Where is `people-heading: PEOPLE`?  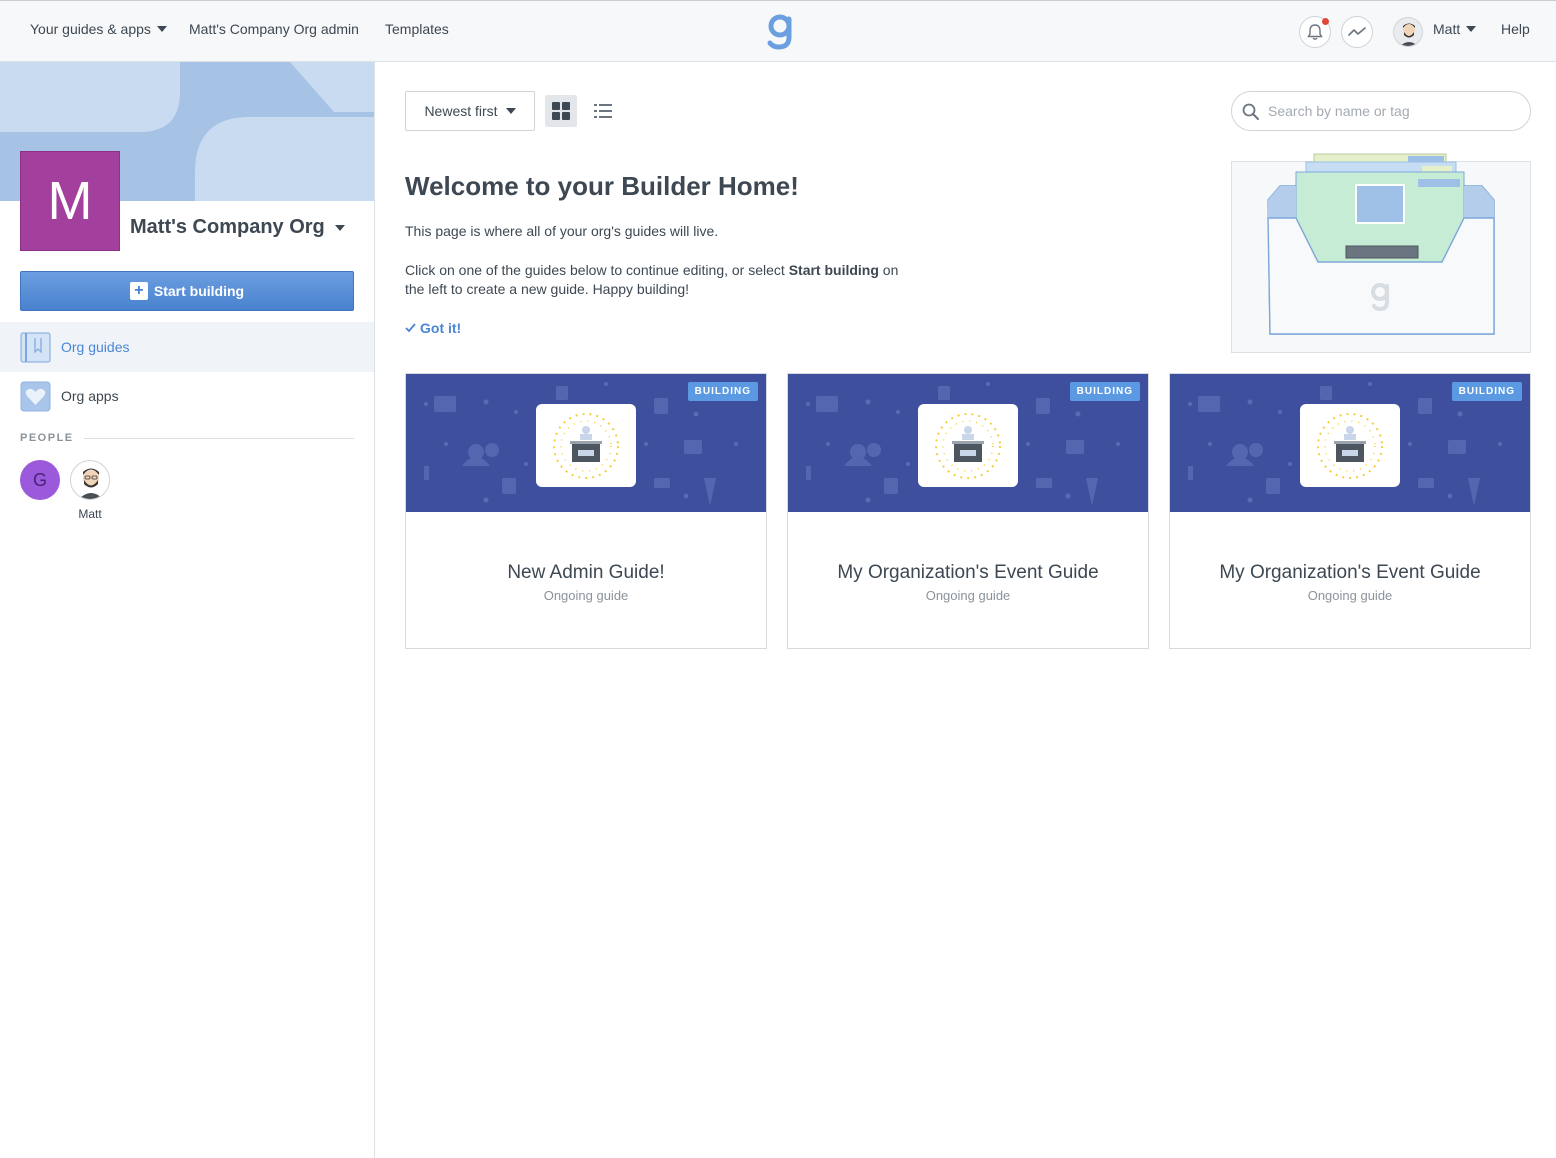
people-heading: PEOPLE is located at coordinates (187, 438).